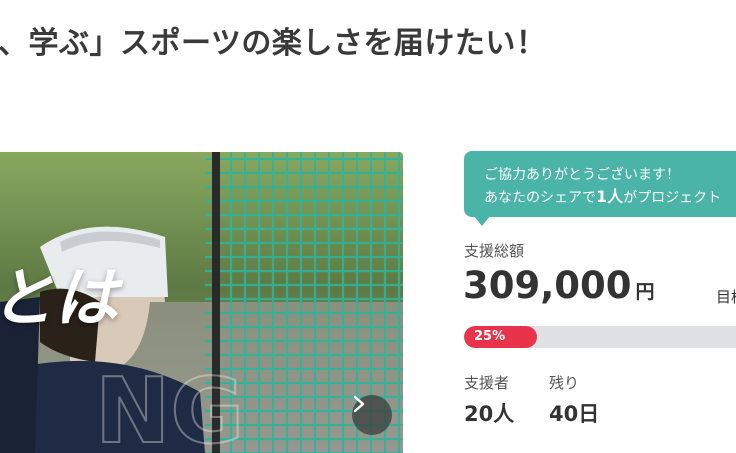 The width and height of the screenshot is (736, 453). Describe the element at coordinates (500, 337) in the screenshot. I see `funding-progress-fill: 25%` at that location.